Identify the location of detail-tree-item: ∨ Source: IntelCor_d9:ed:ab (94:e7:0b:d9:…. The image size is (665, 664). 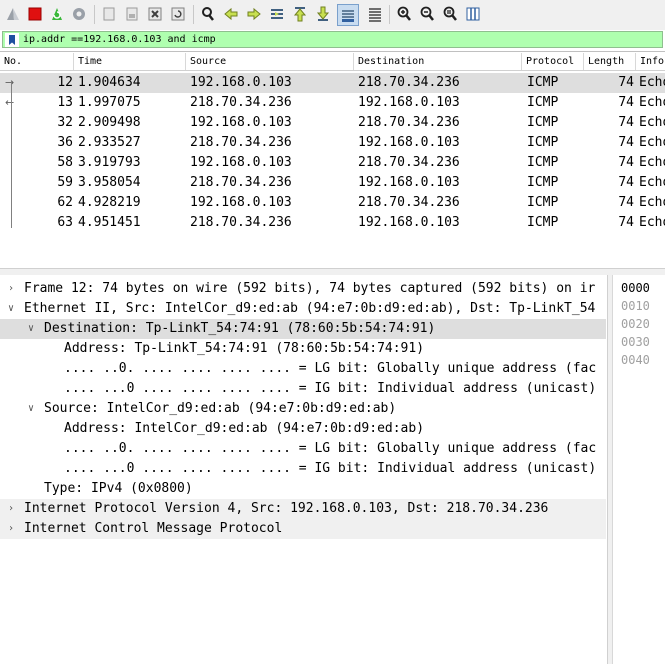
(303, 409).